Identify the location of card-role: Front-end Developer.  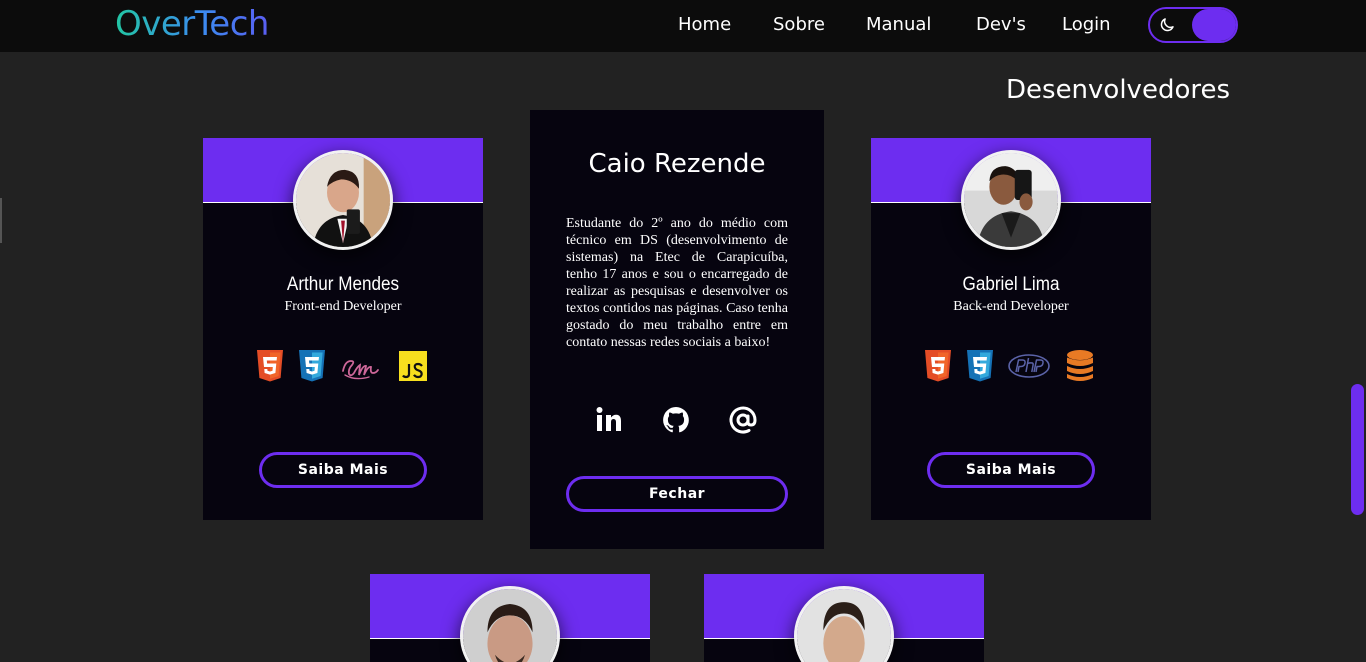
(343, 306).